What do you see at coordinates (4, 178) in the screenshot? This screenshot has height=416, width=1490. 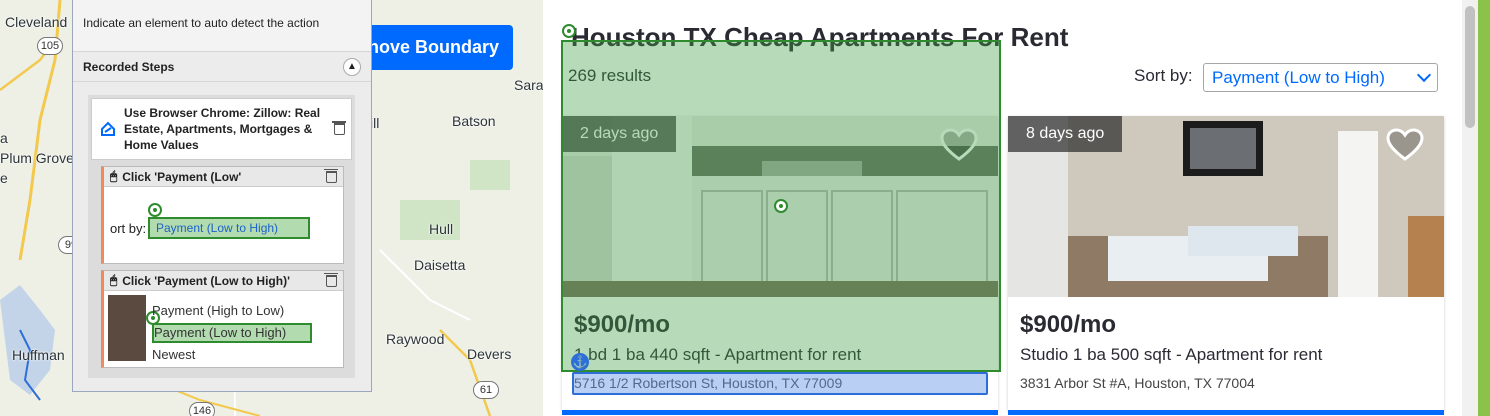 I see `map-label-e: e` at bounding box center [4, 178].